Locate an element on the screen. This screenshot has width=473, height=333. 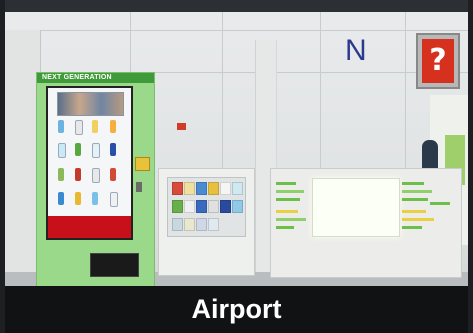
vending-touchscreen is located at coordinates (89, 163).